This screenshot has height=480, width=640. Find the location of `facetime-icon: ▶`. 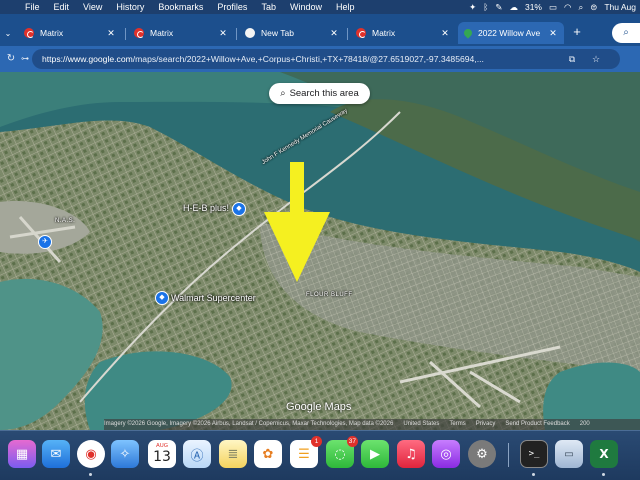

facetime-icon: ▶ is located at coordinates (375, 454).